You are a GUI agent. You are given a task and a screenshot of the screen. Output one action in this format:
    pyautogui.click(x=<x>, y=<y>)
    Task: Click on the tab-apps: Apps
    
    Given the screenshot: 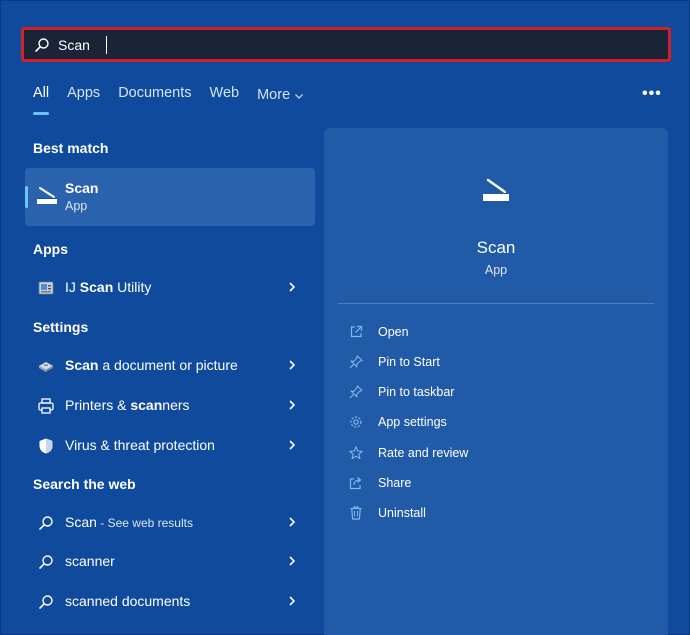 What is the action you would take?
    pyautogui.click(x=83, y=95)
    